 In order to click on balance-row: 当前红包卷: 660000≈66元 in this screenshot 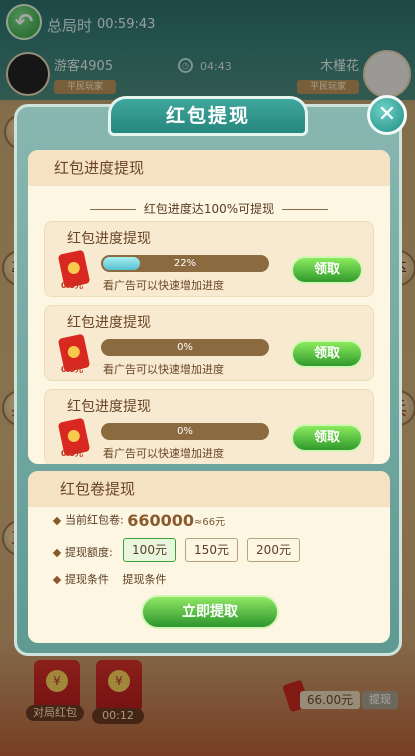, I will do `click(139, 520)`.